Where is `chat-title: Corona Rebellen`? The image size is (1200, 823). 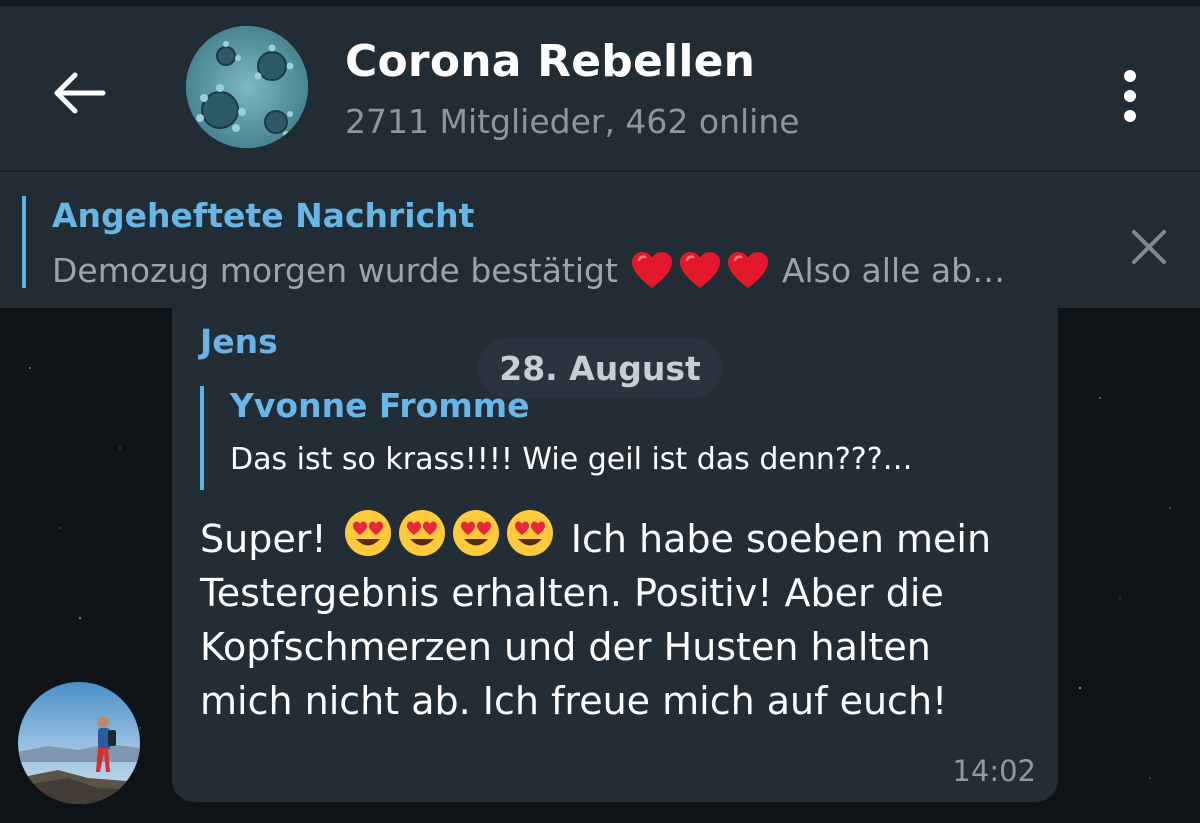
chat-title: Corona Rebellen is located at coordinates (550, 61).